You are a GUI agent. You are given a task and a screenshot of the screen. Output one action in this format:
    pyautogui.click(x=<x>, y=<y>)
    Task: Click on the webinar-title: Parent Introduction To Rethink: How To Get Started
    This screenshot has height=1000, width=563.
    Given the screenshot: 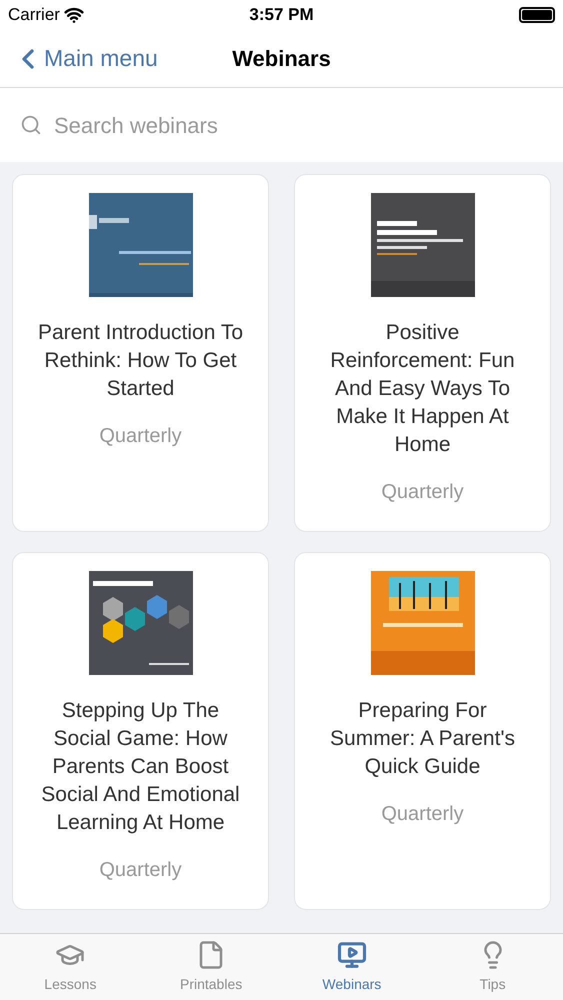 What is the action you would take?
    pyautogui.click(x=140, y=361)
    